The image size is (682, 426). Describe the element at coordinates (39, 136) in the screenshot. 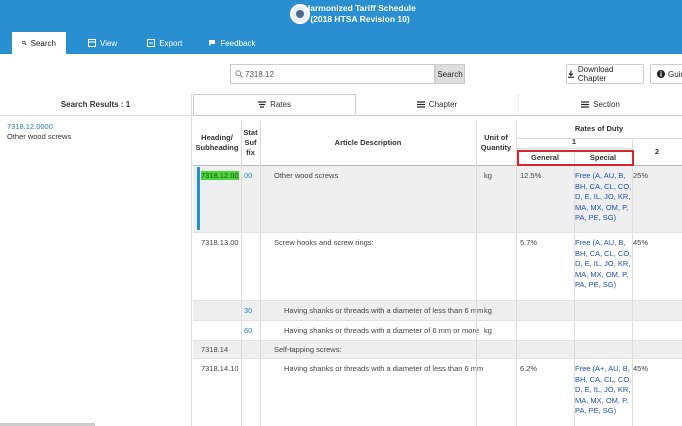

I see `result-desc: Other wood screws` at that location.